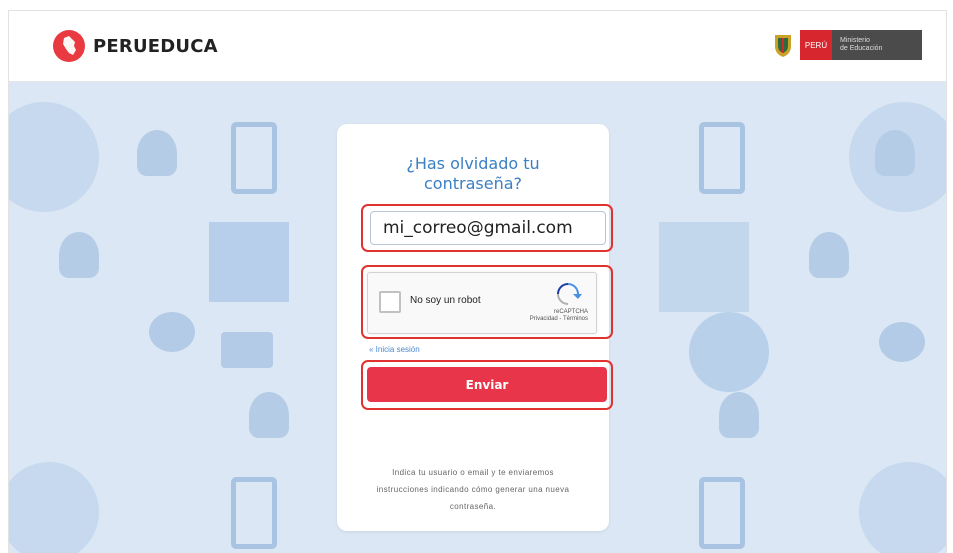 This screenshot has height=553, width=953. What do you see at coordinates (488, 228) in the screenshot?
I see `email-field` at bounding box center [488, 228].